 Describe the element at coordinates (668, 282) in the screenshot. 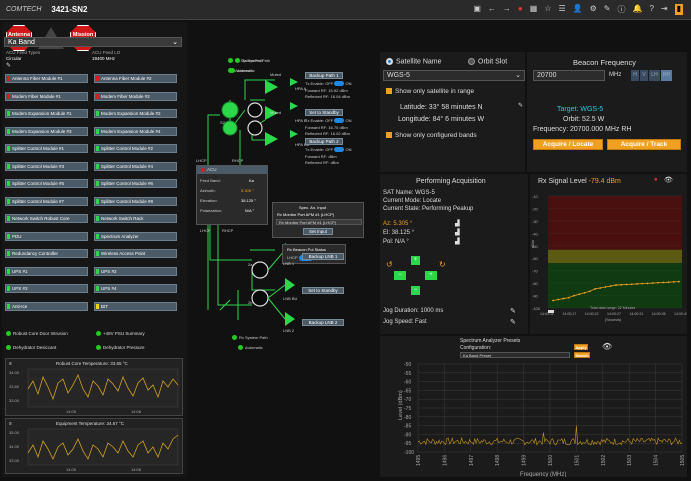

I see `rx-signal-point` at that location.